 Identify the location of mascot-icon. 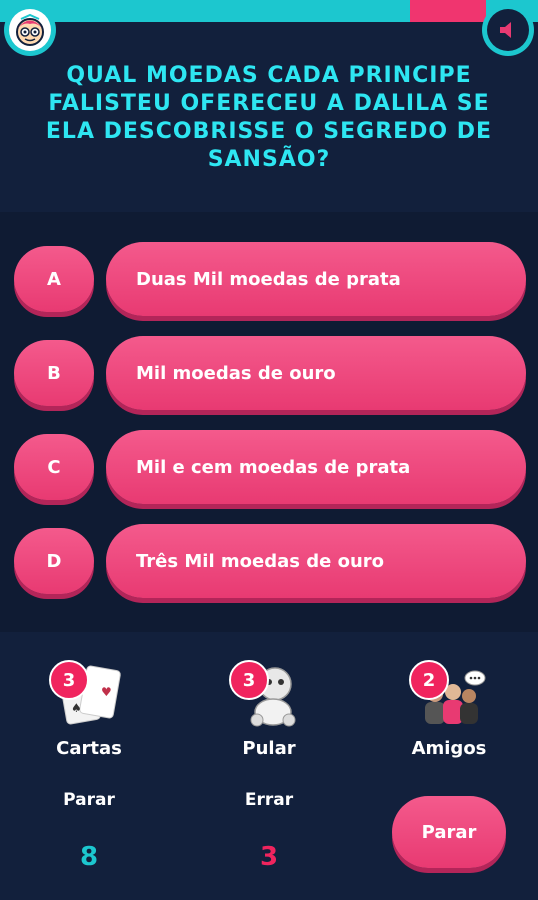
(30, 30).